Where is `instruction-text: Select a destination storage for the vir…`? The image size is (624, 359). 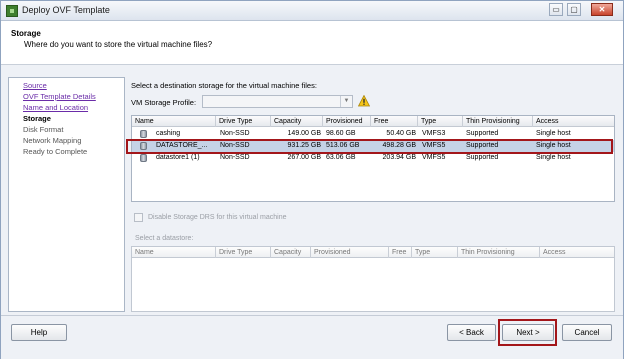
instruction-text: Select a destination storage for the vir… is located at coordinates (224, 85).